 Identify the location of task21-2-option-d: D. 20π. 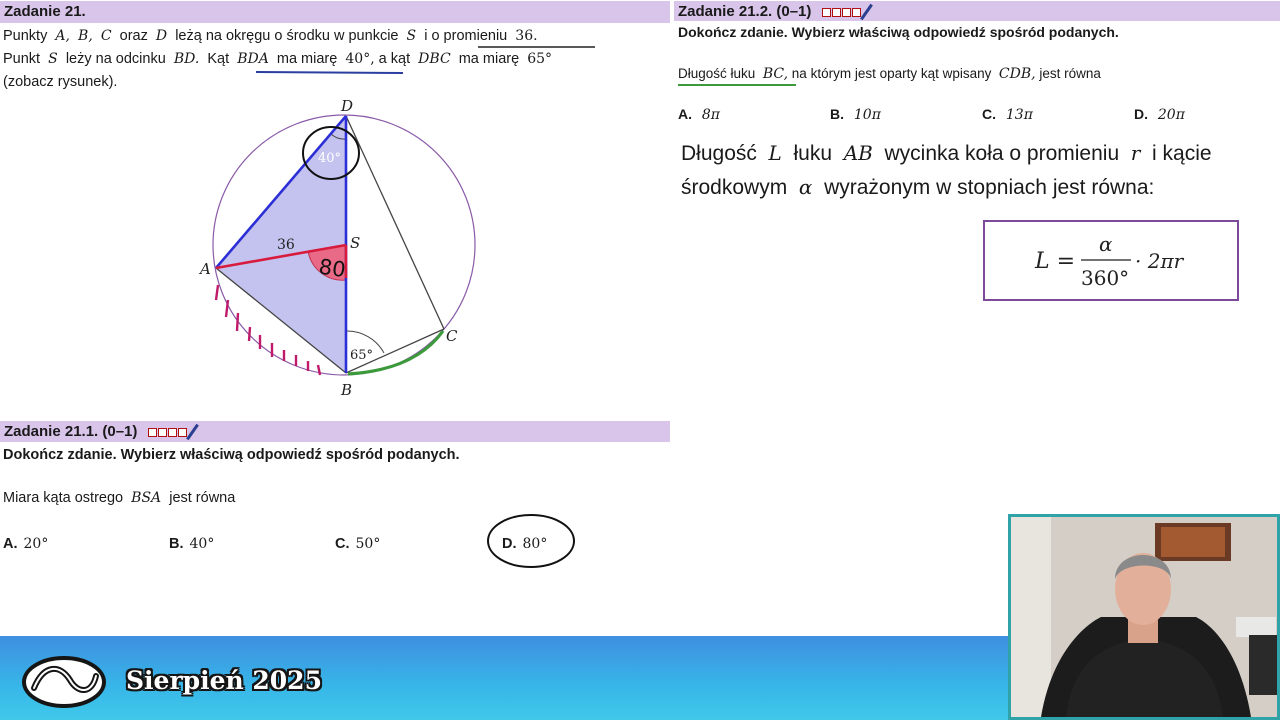
(1159, 114).